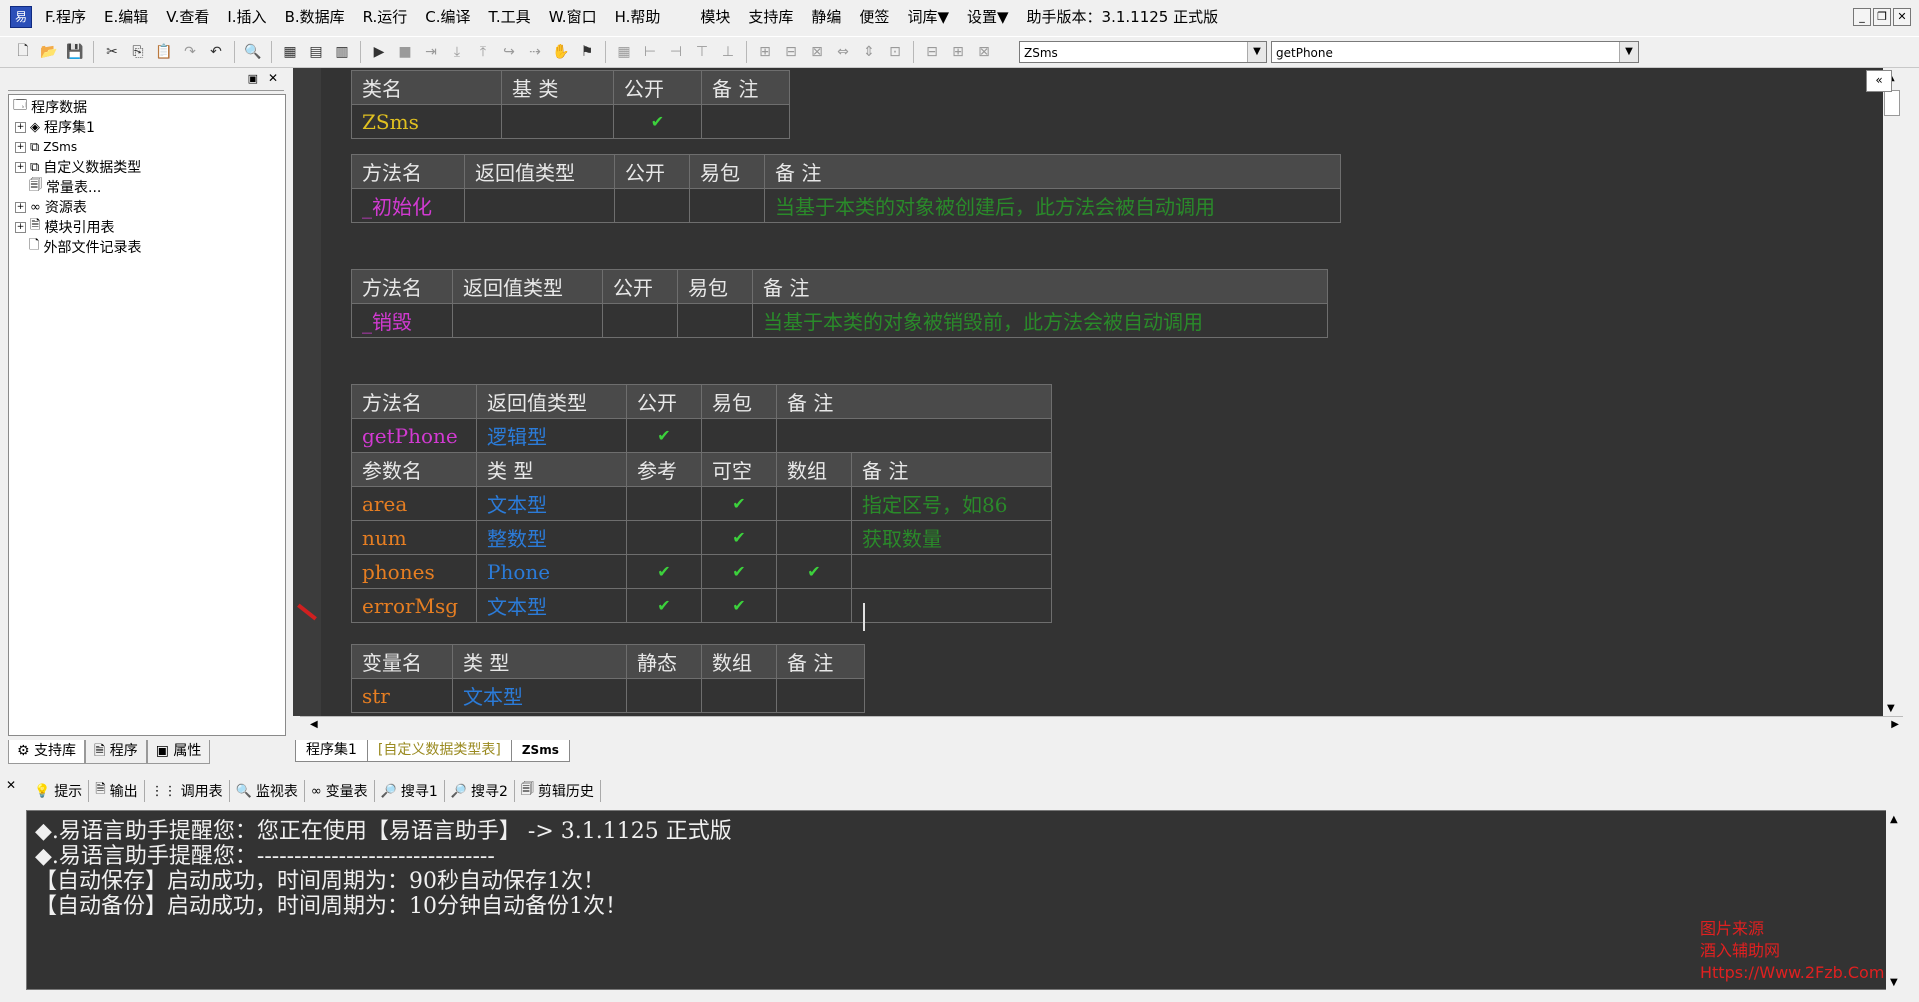  What do you see at coordinates (439, 751) in the screenshot?
I see `tab-custom-datatype: [自定义数据类型表]` at bounding box center [439, 751].